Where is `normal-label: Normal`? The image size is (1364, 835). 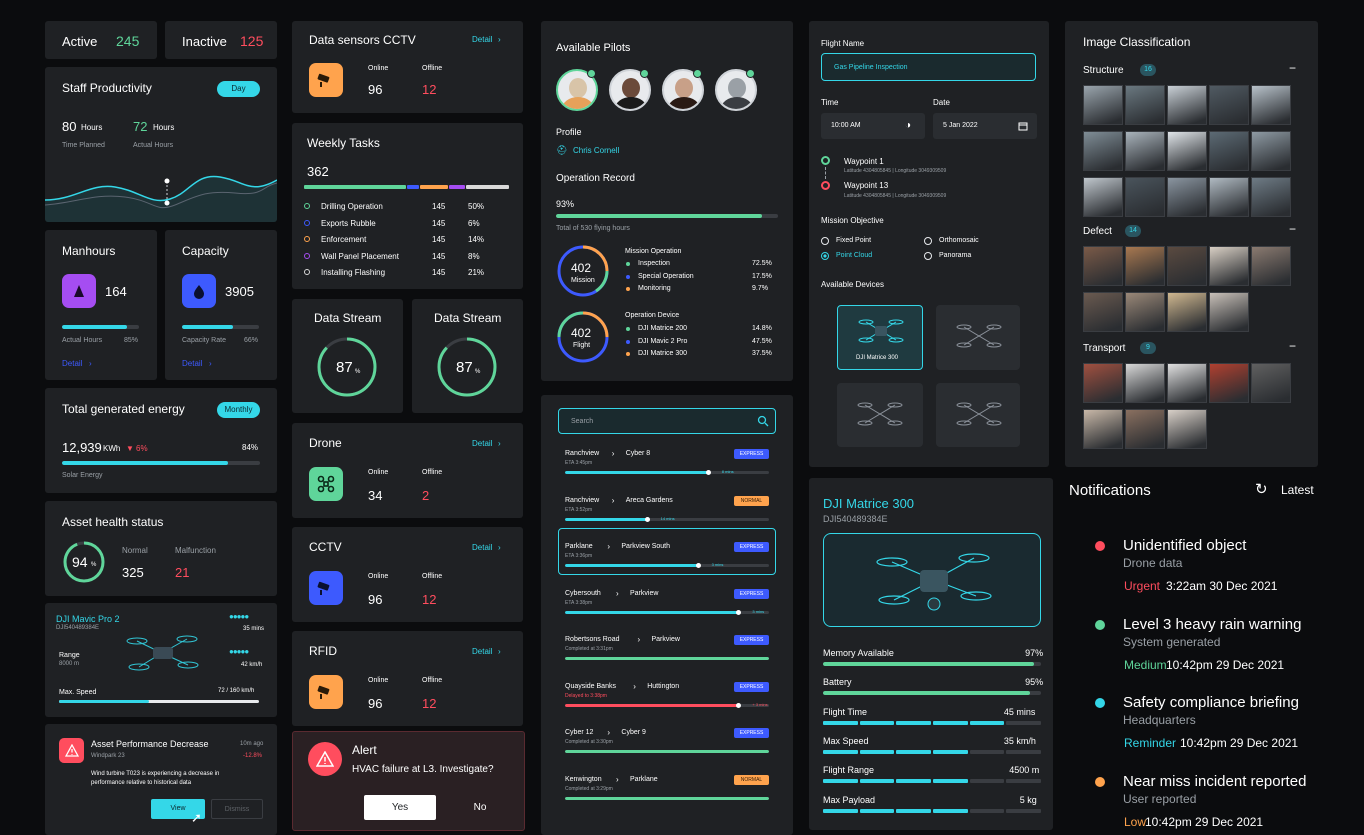
normal-label: Normal is located at coordinates (135, 550).